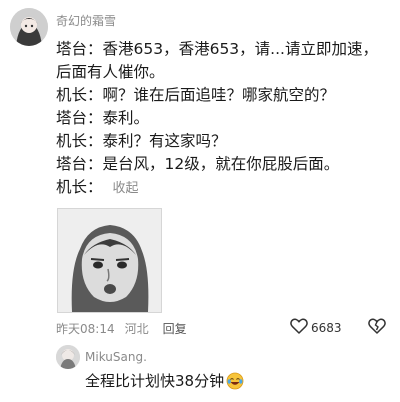  I want to click on comment-line: 机长：泰利？有这家吗？, so click(141, 141).